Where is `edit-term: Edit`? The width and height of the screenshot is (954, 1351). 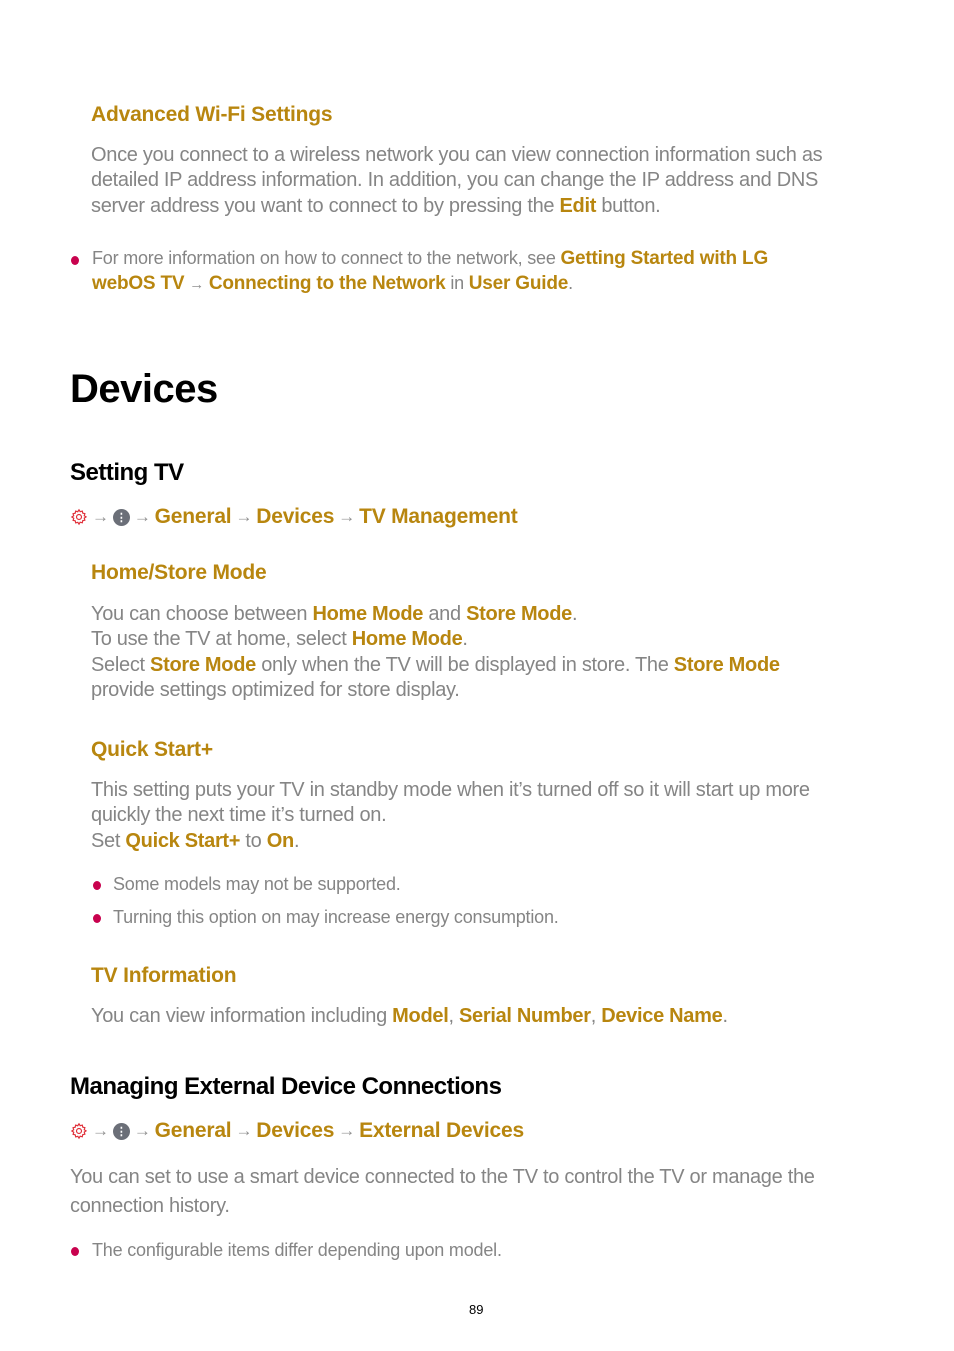 edit-term: Edit is located at coordinates (578, 205).